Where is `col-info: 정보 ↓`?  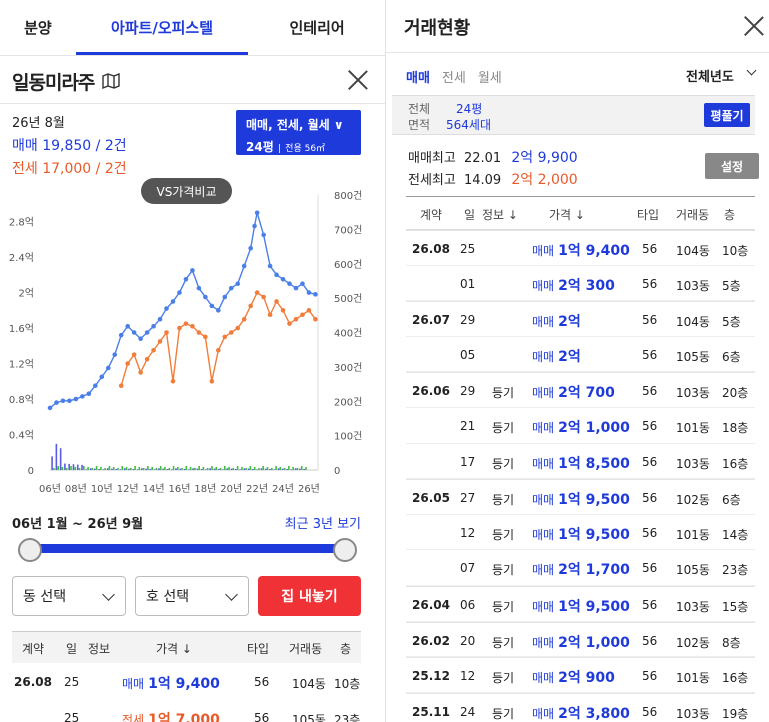
col-info: 정보 ↓ is located at coordinates (500, 214).